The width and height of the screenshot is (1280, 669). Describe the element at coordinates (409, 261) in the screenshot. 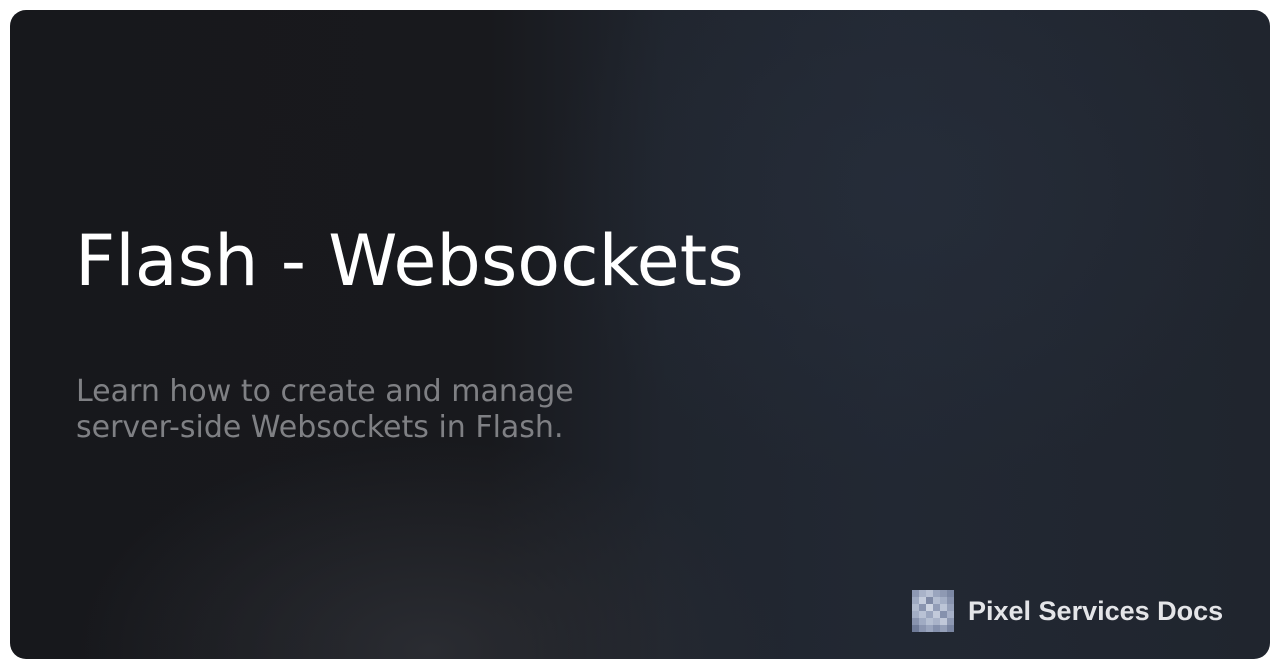

I see `page-title: Flash - Websockets` at that location.